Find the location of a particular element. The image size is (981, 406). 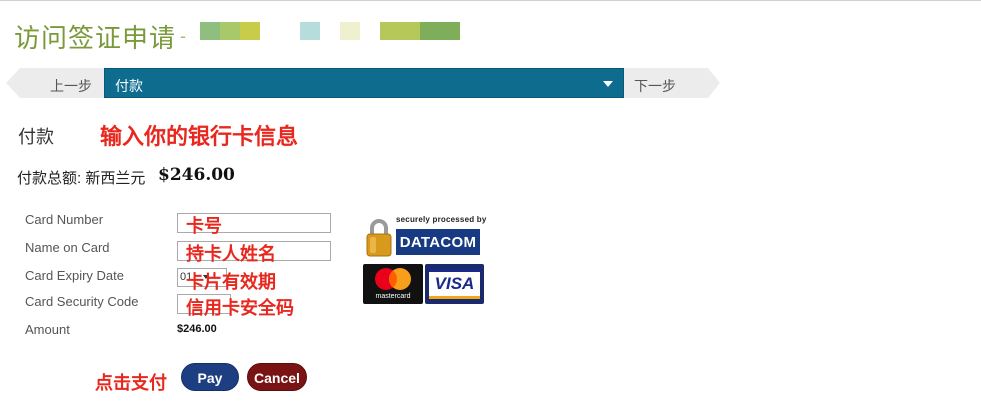

amount-value: $246.00 is located at coordinates (197, 329).